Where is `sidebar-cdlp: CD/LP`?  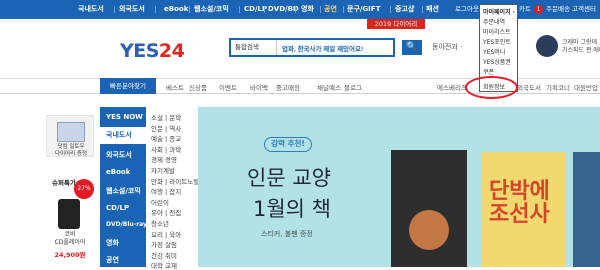
sidebar-cdlp: CD/LP is located at coordinates (117, 208).